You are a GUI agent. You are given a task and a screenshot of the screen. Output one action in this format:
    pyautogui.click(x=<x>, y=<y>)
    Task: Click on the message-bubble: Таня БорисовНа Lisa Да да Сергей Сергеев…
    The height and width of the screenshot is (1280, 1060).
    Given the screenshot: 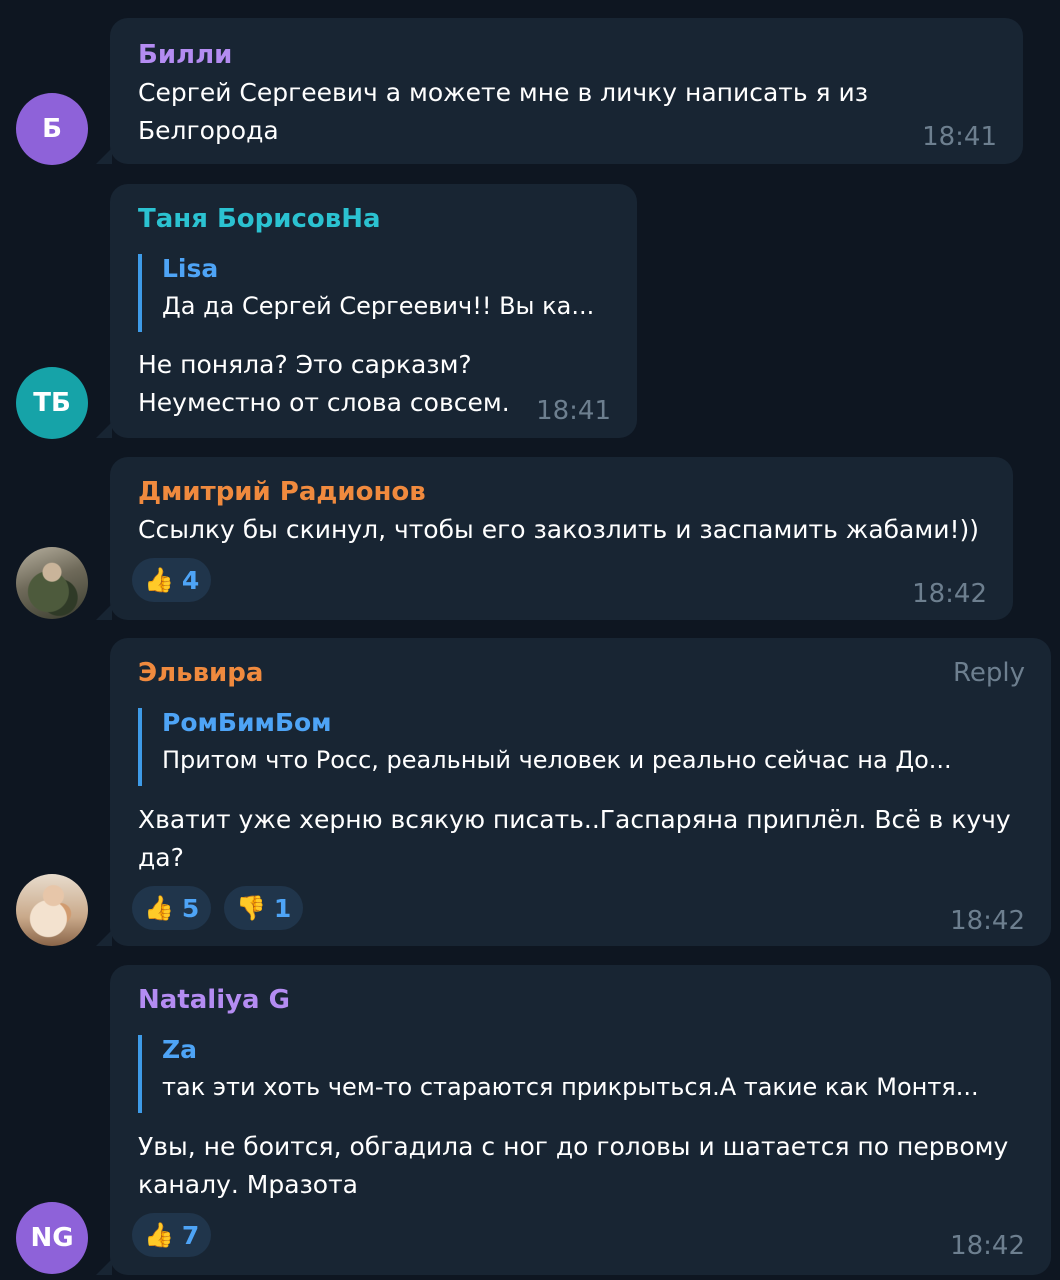 What is the action you would take?
    pyautogui.click(x=366, y=311)
    